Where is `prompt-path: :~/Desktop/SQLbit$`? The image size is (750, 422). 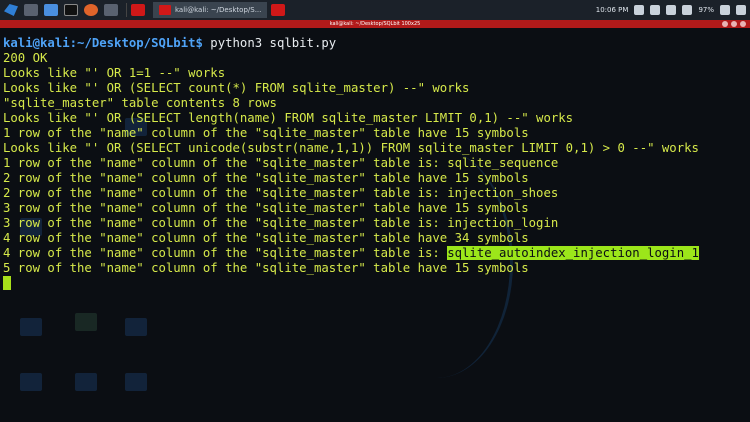
prompt-path: :~/Desktop/SQLbit$ is located at coordinates (136, 43).